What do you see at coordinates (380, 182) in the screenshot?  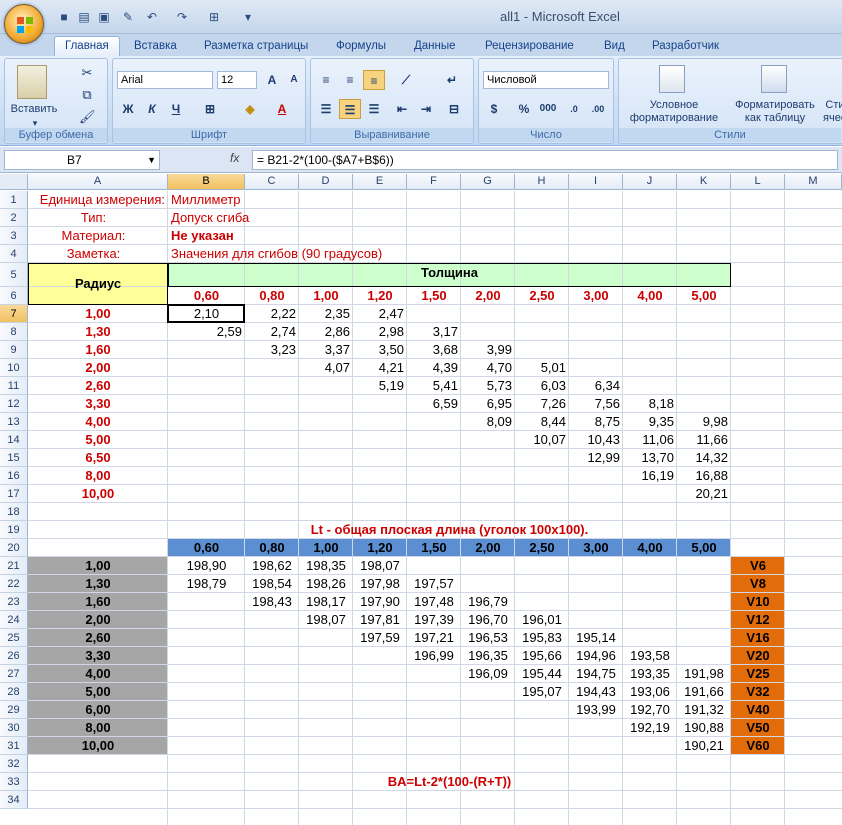 I see `column-header-e: E` at bounding box center [380, 182].